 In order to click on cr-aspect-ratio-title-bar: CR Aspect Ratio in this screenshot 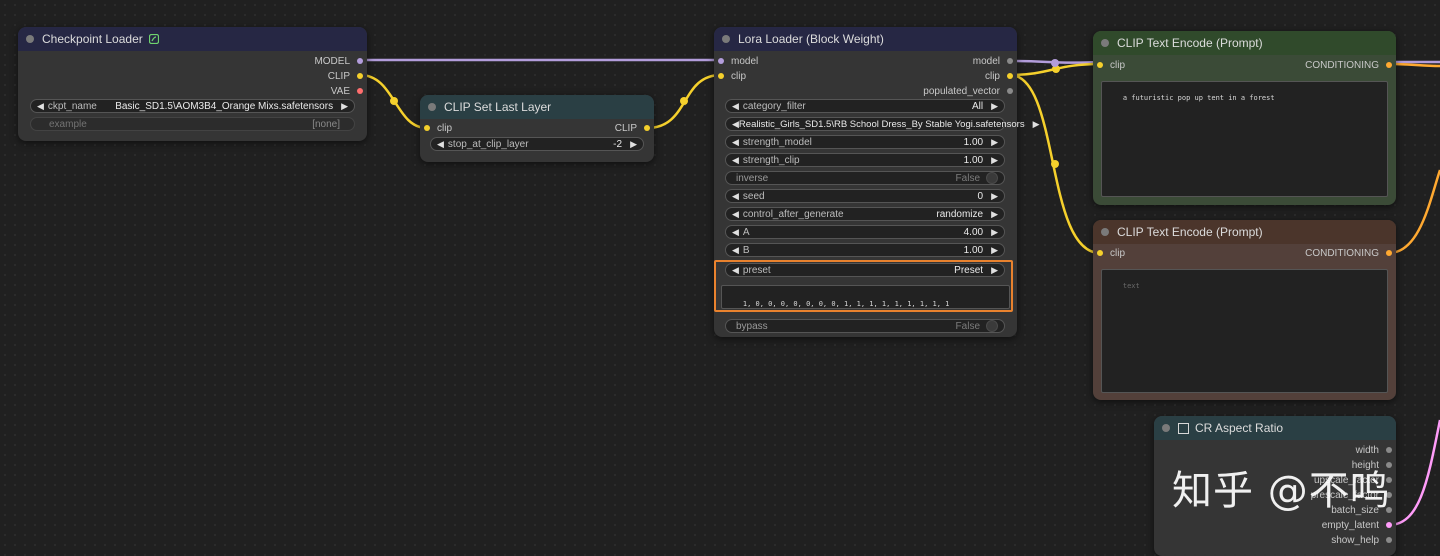, I will do `click(1275, 428)`.